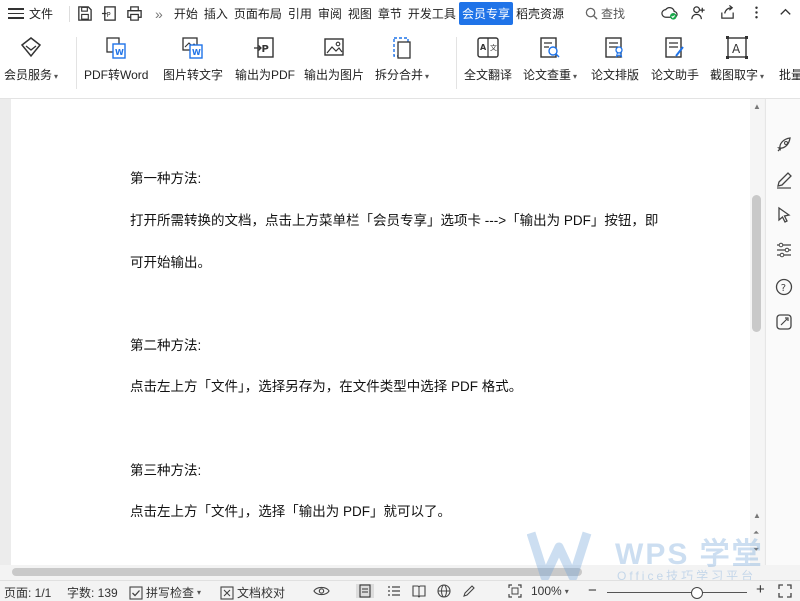  Describe the element at coordinates (515, 591) in the screenshot. I see `fit-page-button` at that location.